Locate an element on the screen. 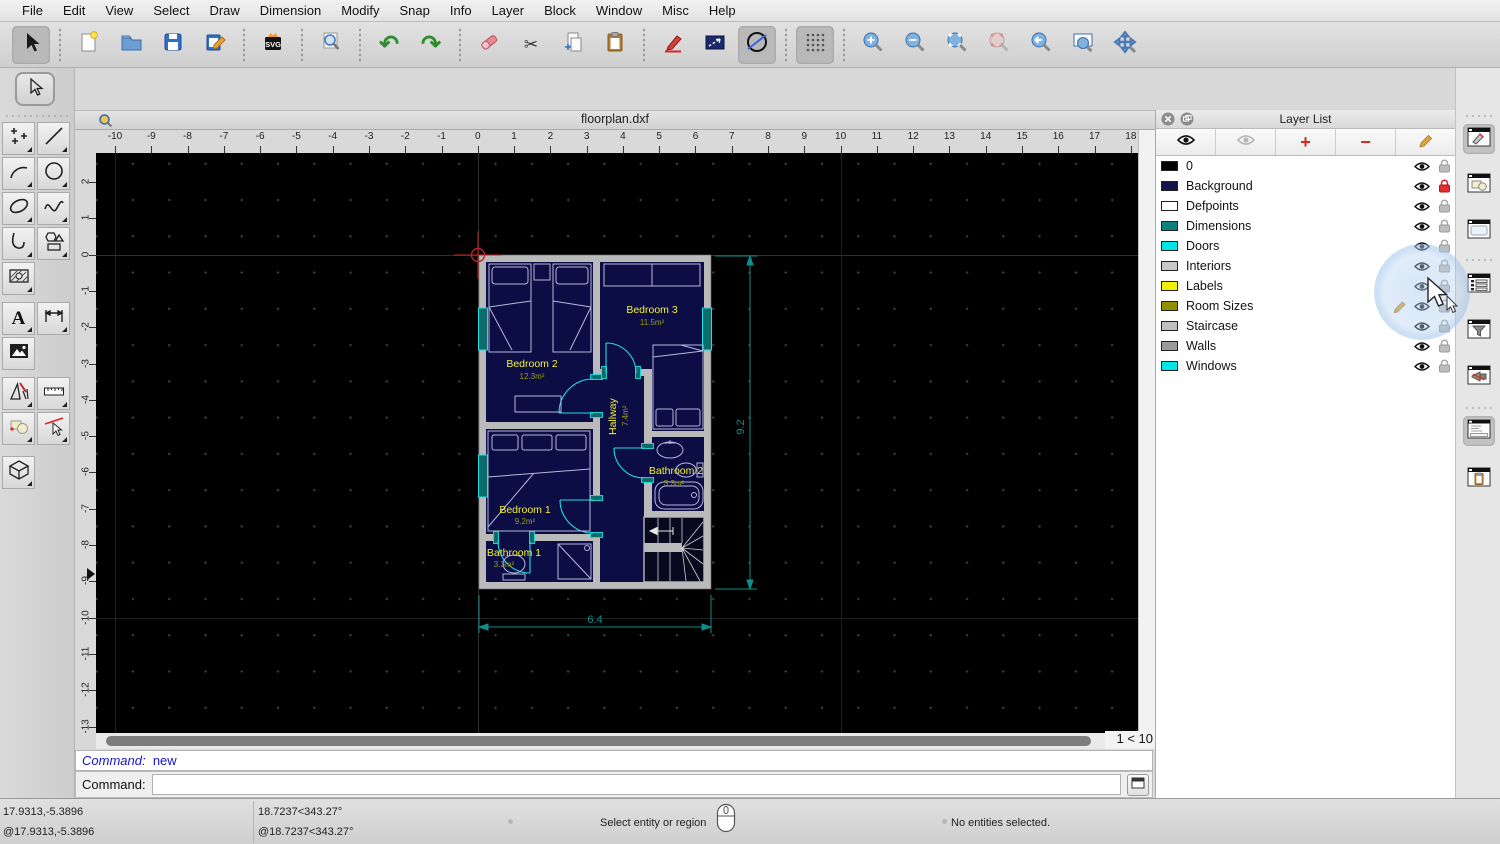  menu-snap: Snap is located at coordinates (415, 11).